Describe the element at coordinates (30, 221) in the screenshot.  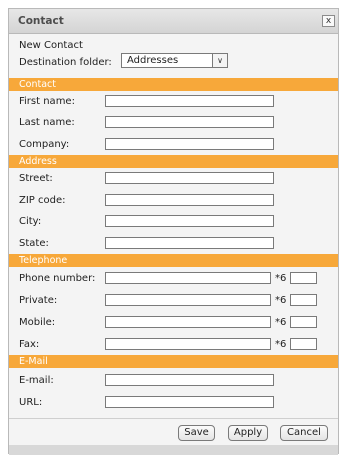
I see `city-label: City:` at that location.